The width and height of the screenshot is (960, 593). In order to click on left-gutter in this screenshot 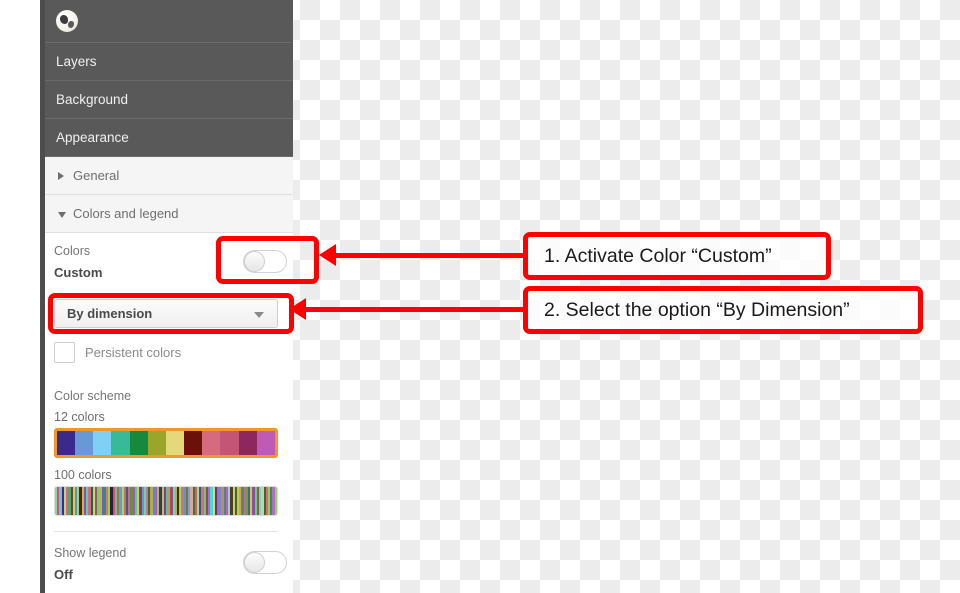, I will do `click(20, 296)`.